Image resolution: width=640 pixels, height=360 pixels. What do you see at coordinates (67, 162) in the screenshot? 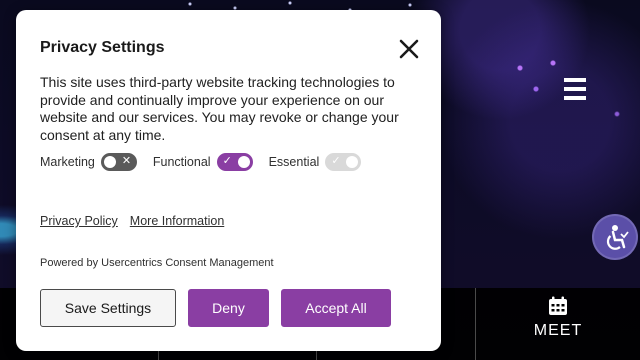
I see `toggle-label: Marketing` at bounding box center [67, 162].